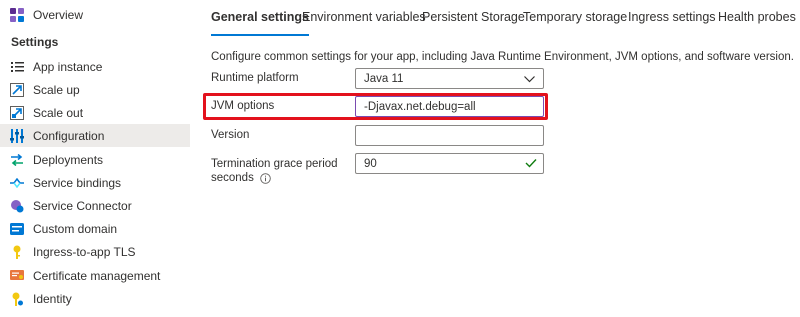 This screenshot has height=317, width=800. Describe the element at coordinates (370, 163) in the screenshot. I see `termination-grace-period-value: 90` at that location.